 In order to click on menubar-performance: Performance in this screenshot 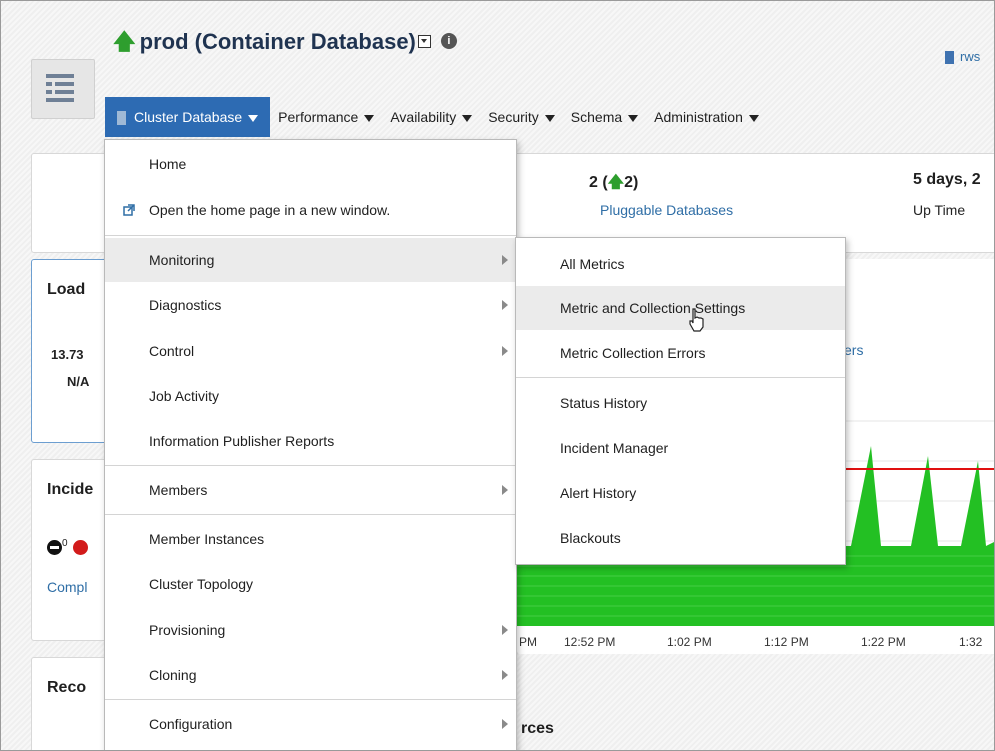, I will do `click(326, 117)`.